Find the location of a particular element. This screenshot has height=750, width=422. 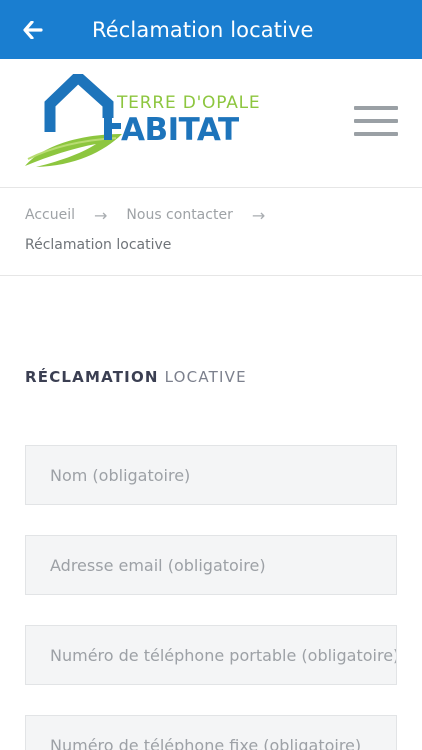

logo-text-top: TERRE D'OPALE is located at coordinates (188, 103).